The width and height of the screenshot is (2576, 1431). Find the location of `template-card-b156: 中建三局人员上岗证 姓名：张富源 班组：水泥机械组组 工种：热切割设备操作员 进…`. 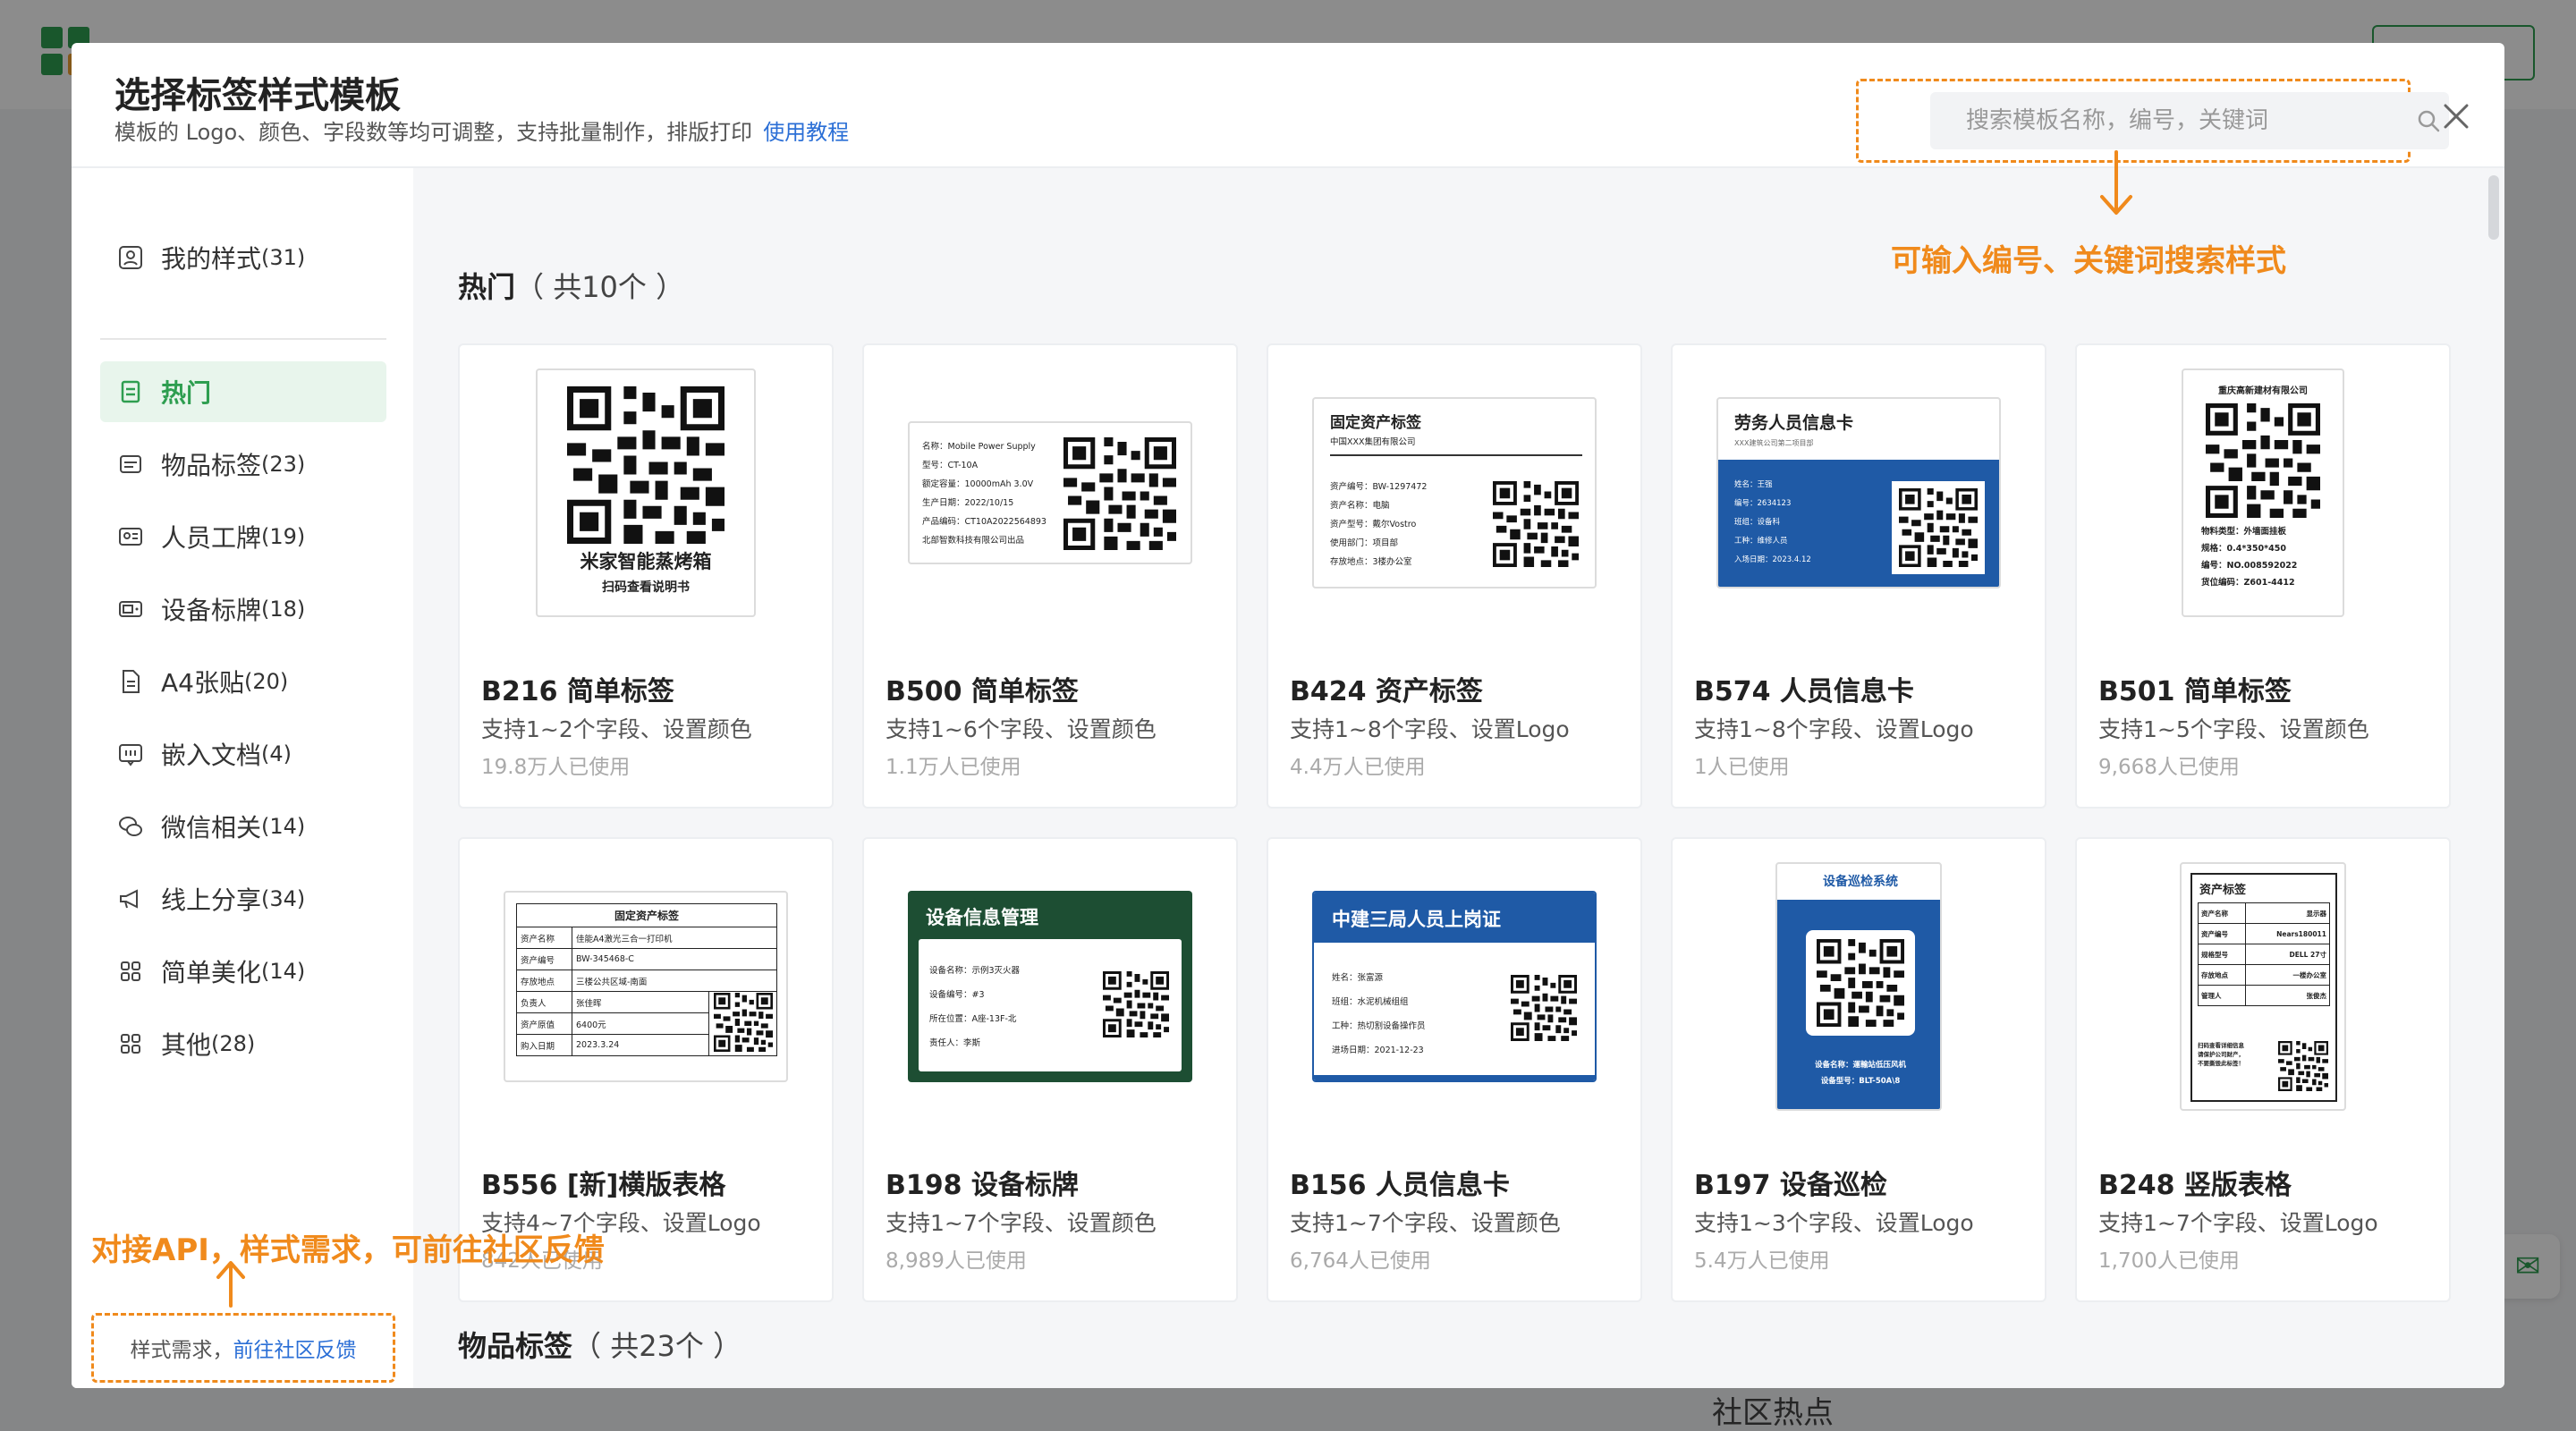

template-card-b156: 中建三局人员上岗证 姓名：张富源 班组：水泥机械组组 工种：热切割设备操作员 进… is located at coordinates (1454, 1069).